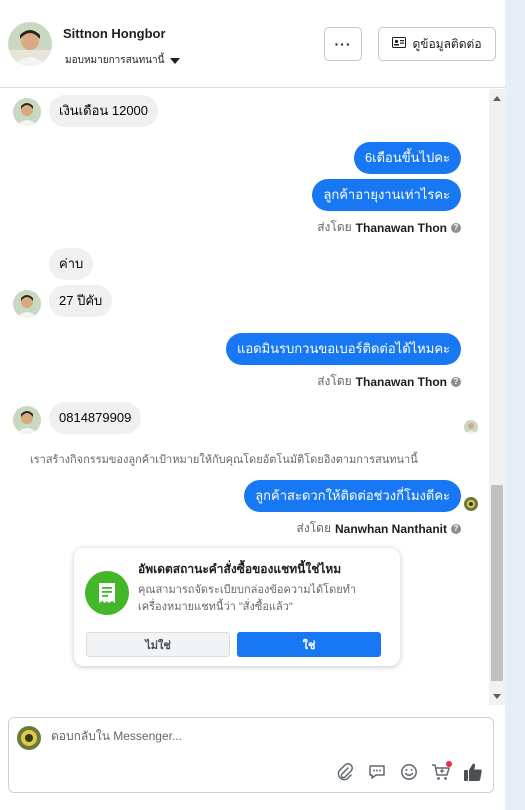 This screenshot has height=810, width=525. Describe the element at coordinates (115, 60) in the screenshot. I see `assign-label: มอบหมายการสนทนานี้` at that location.